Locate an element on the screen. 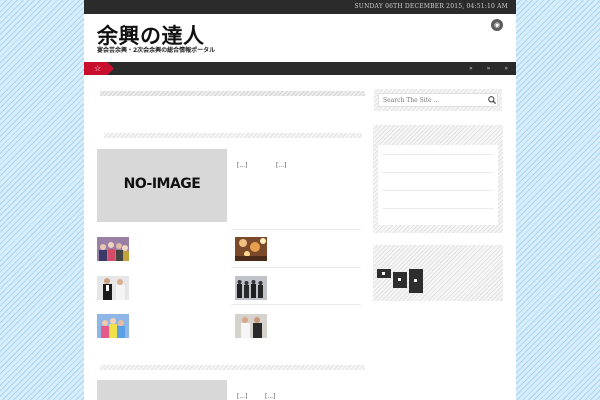 The height and width of the screenshot is (400, 600). search-icon is located at coordinates (492, 100).